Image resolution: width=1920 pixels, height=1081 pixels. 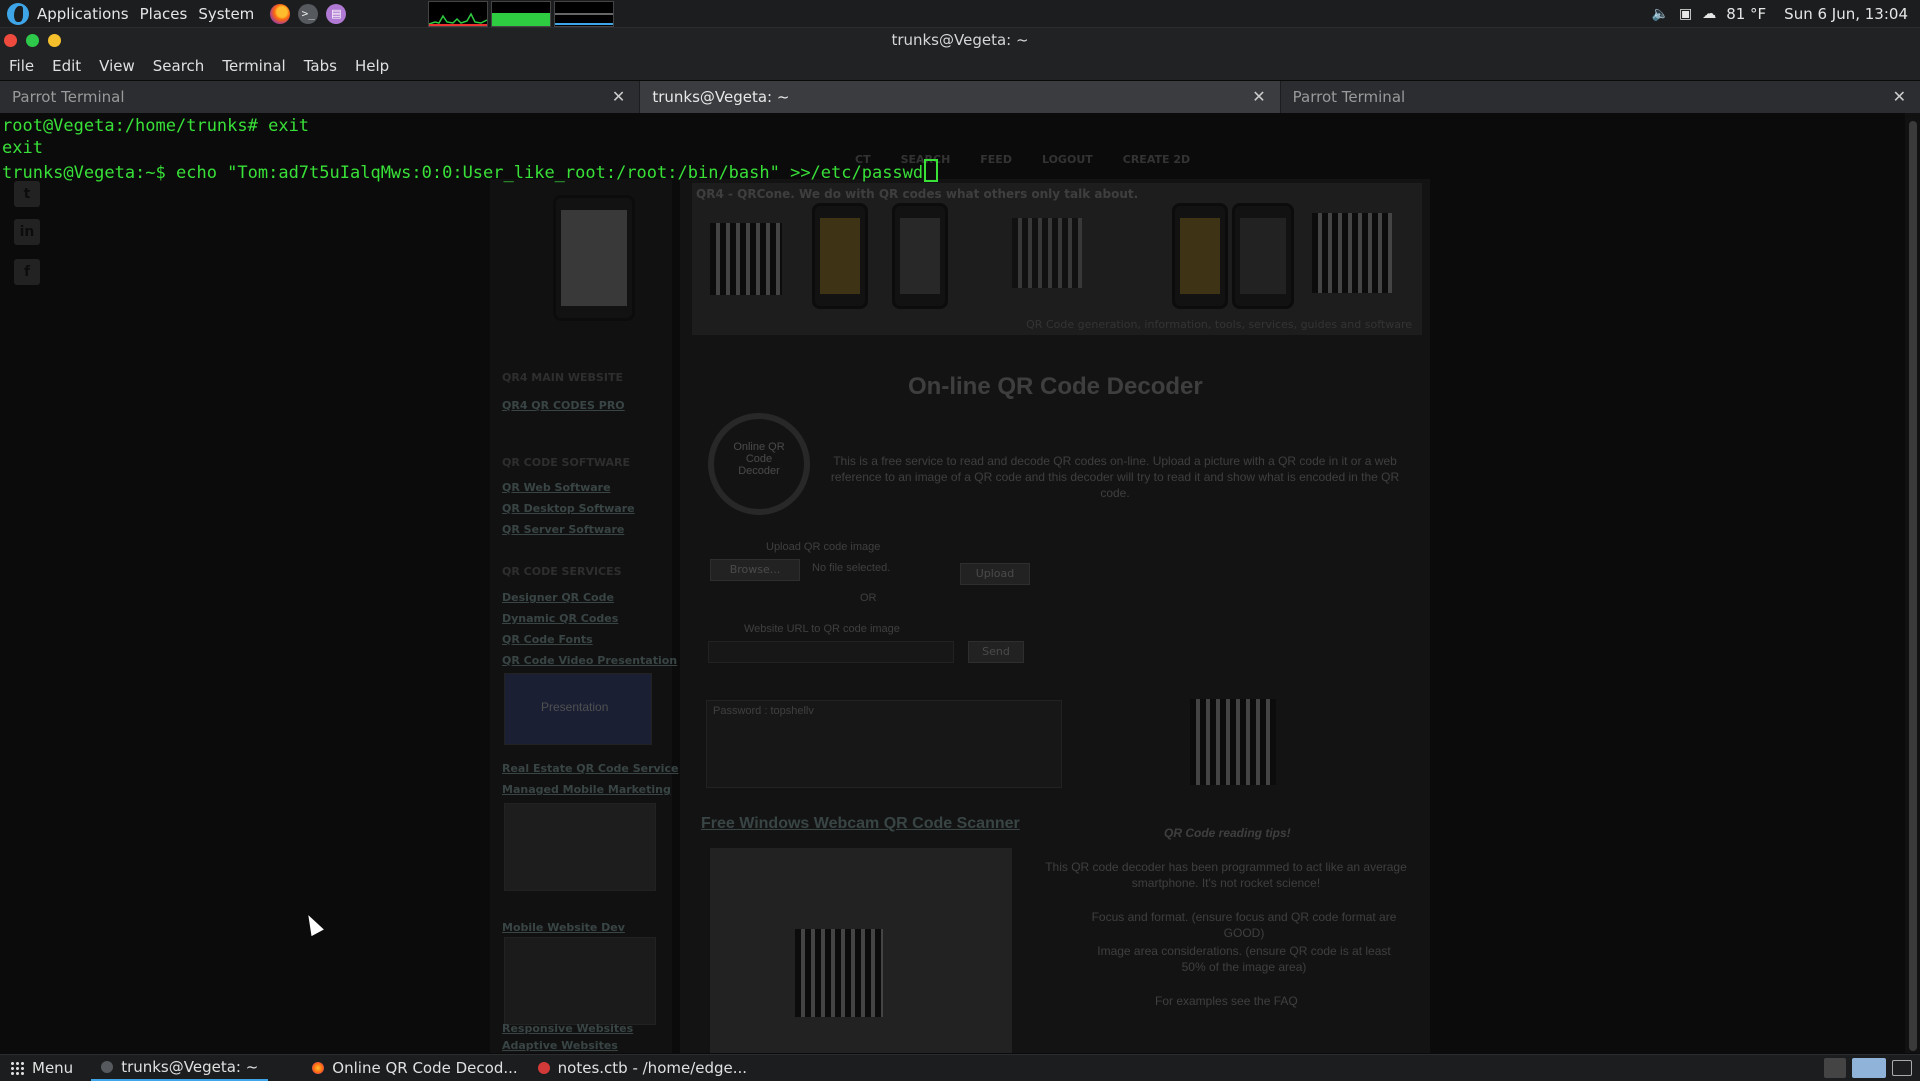 I want to click on notes-launcher: ▤, so click(x=336, y=14).